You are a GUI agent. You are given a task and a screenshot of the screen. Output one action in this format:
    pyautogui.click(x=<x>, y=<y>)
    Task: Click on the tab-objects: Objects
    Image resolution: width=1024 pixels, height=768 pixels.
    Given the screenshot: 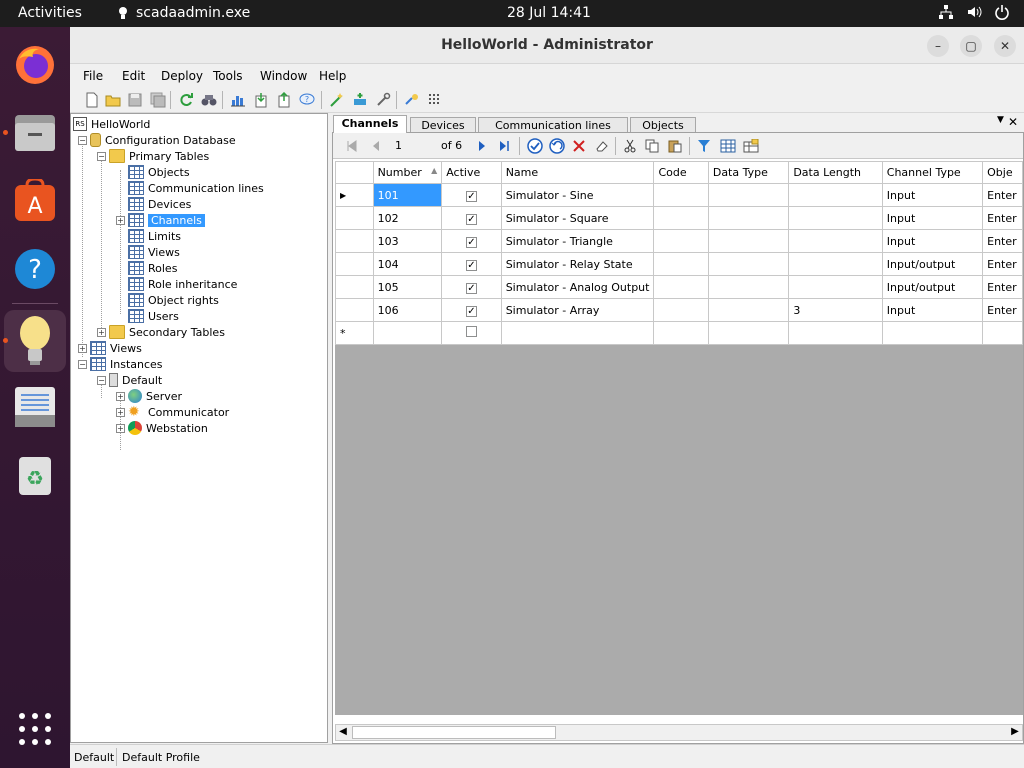 What is the action you would take?
    pyautogui.click(x=663, y=125)
    